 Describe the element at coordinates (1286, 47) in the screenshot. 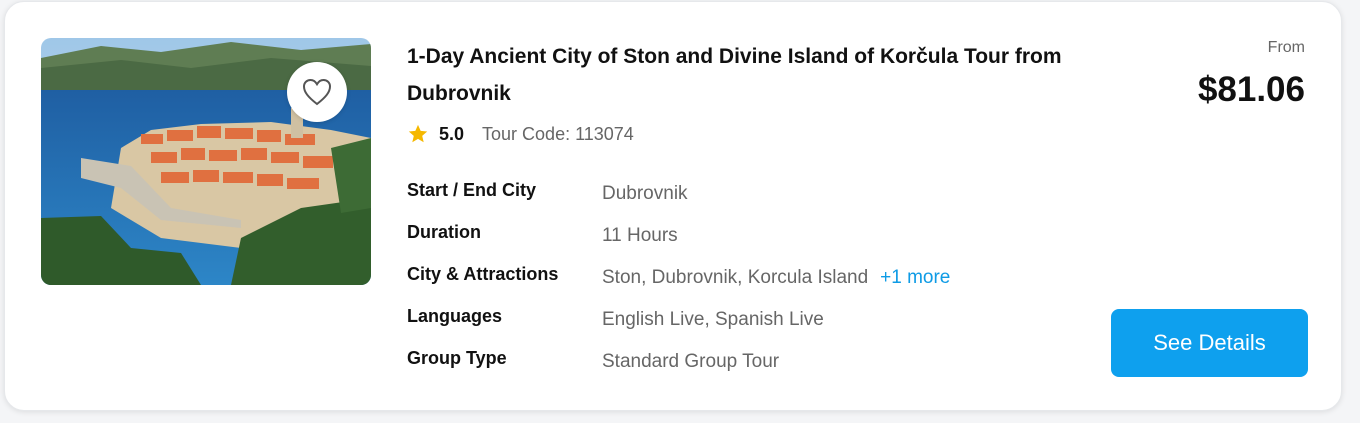

I see `price-from-label: From` at that location.